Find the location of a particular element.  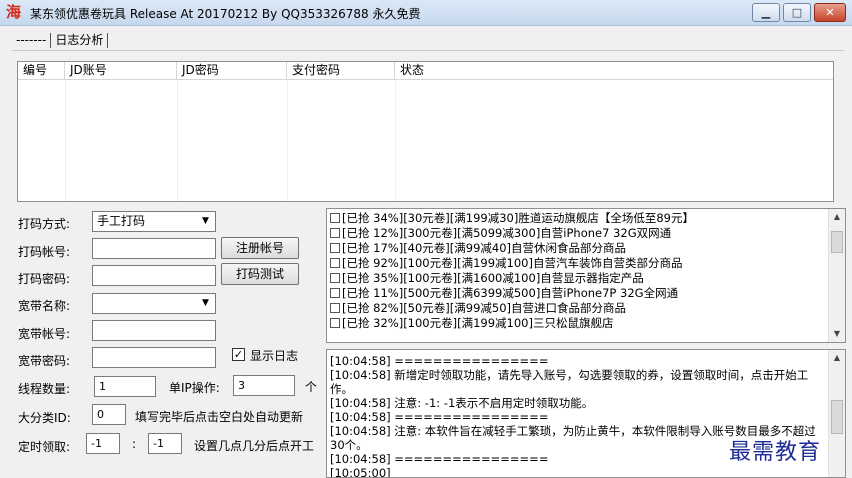

captcha-mode-select: 手工打码 ▼ is located at coordinates (154, 221).